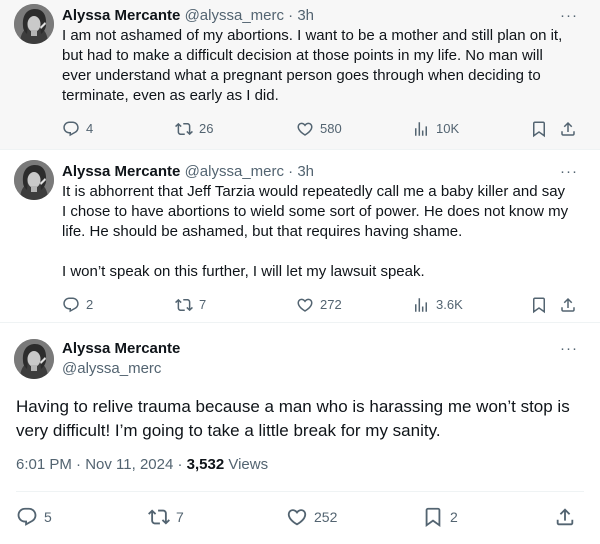  Describe the element at coordinates (319, 129) in the screenshot. I see `like-button: 580` at that location.